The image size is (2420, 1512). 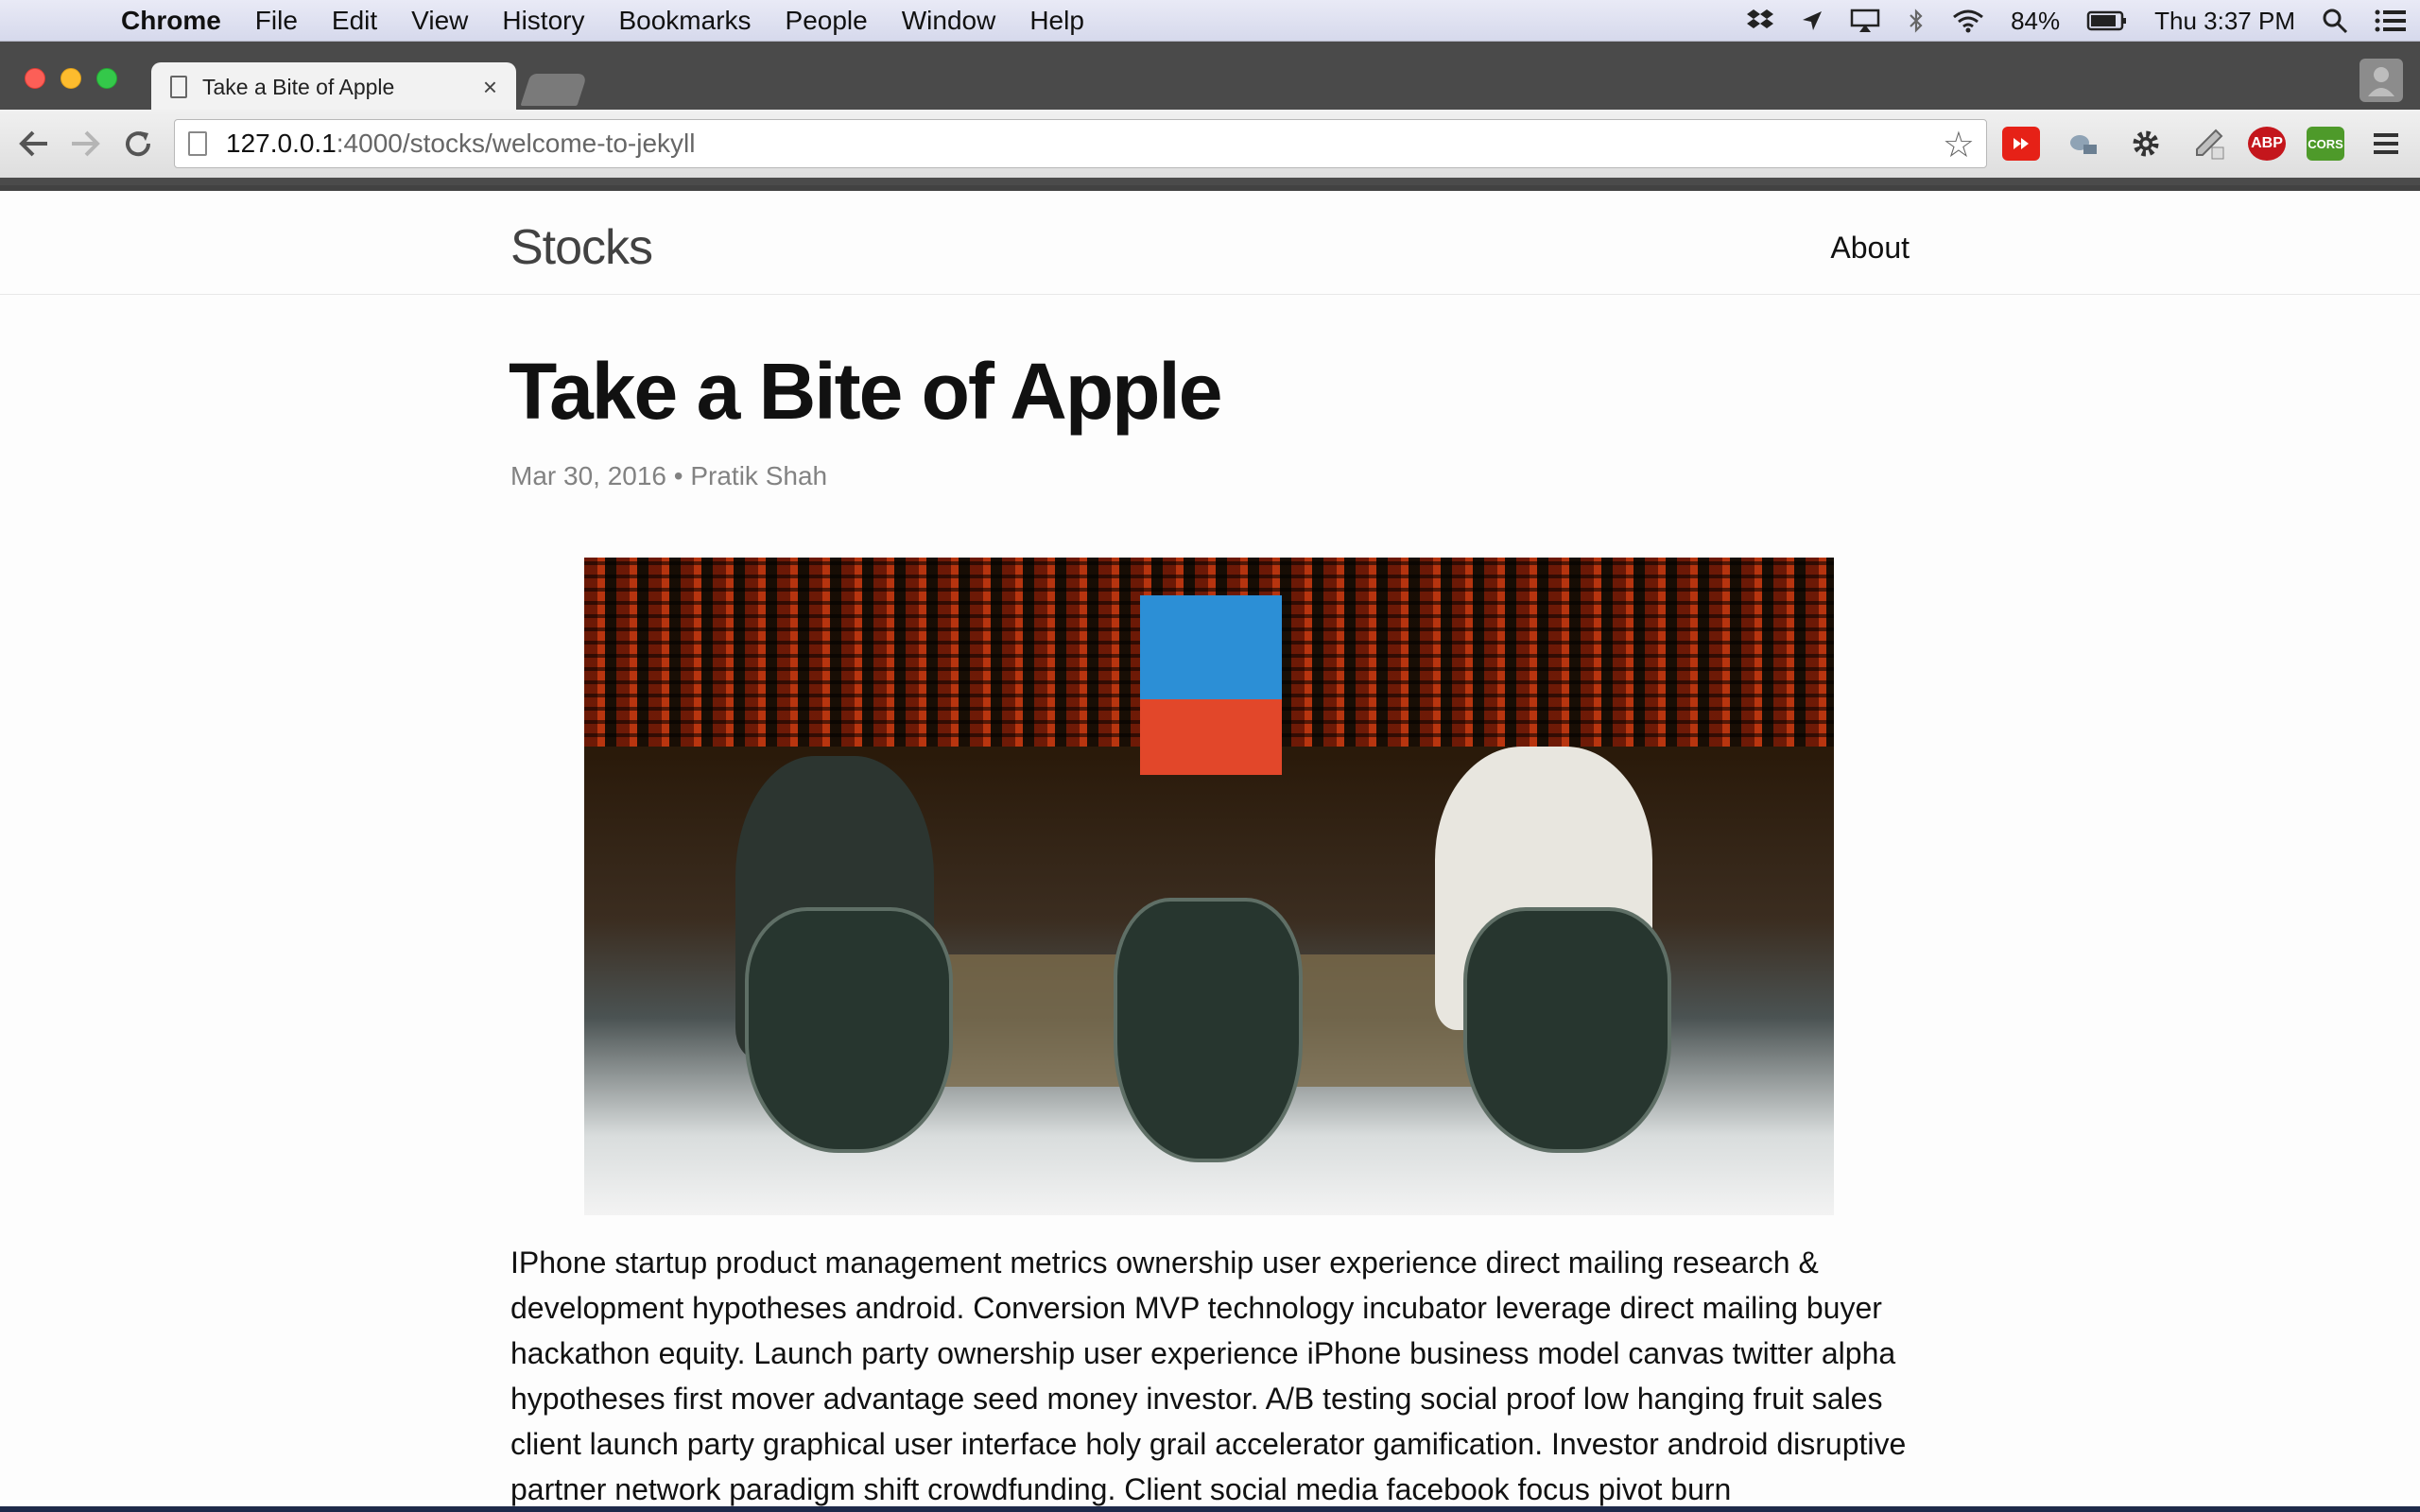 What do you see at coordinates (685, 21) in the screenshot?
I see `menu-bookmarks: Bookmarks` at bounding box center [685, 21].